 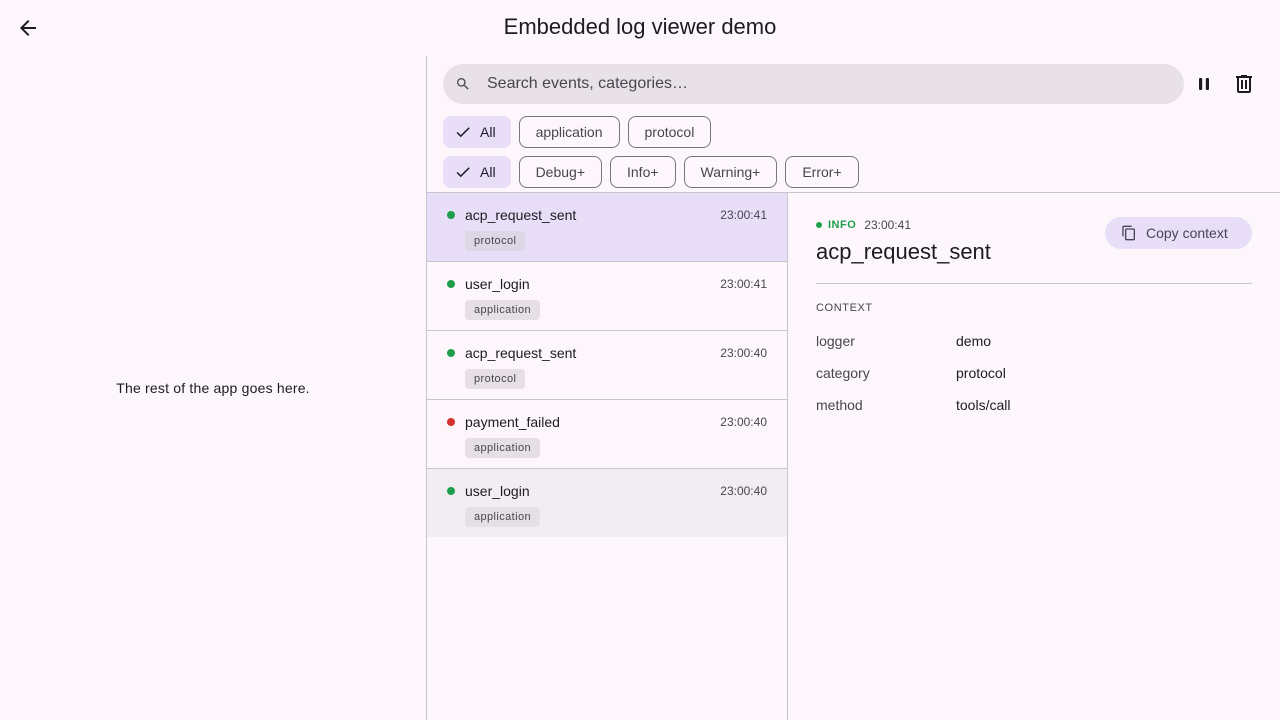 What do you see at coordinates (983, 405) in the screenshot?
I see `context-value: tools/call` at bounding box center [983, 405].